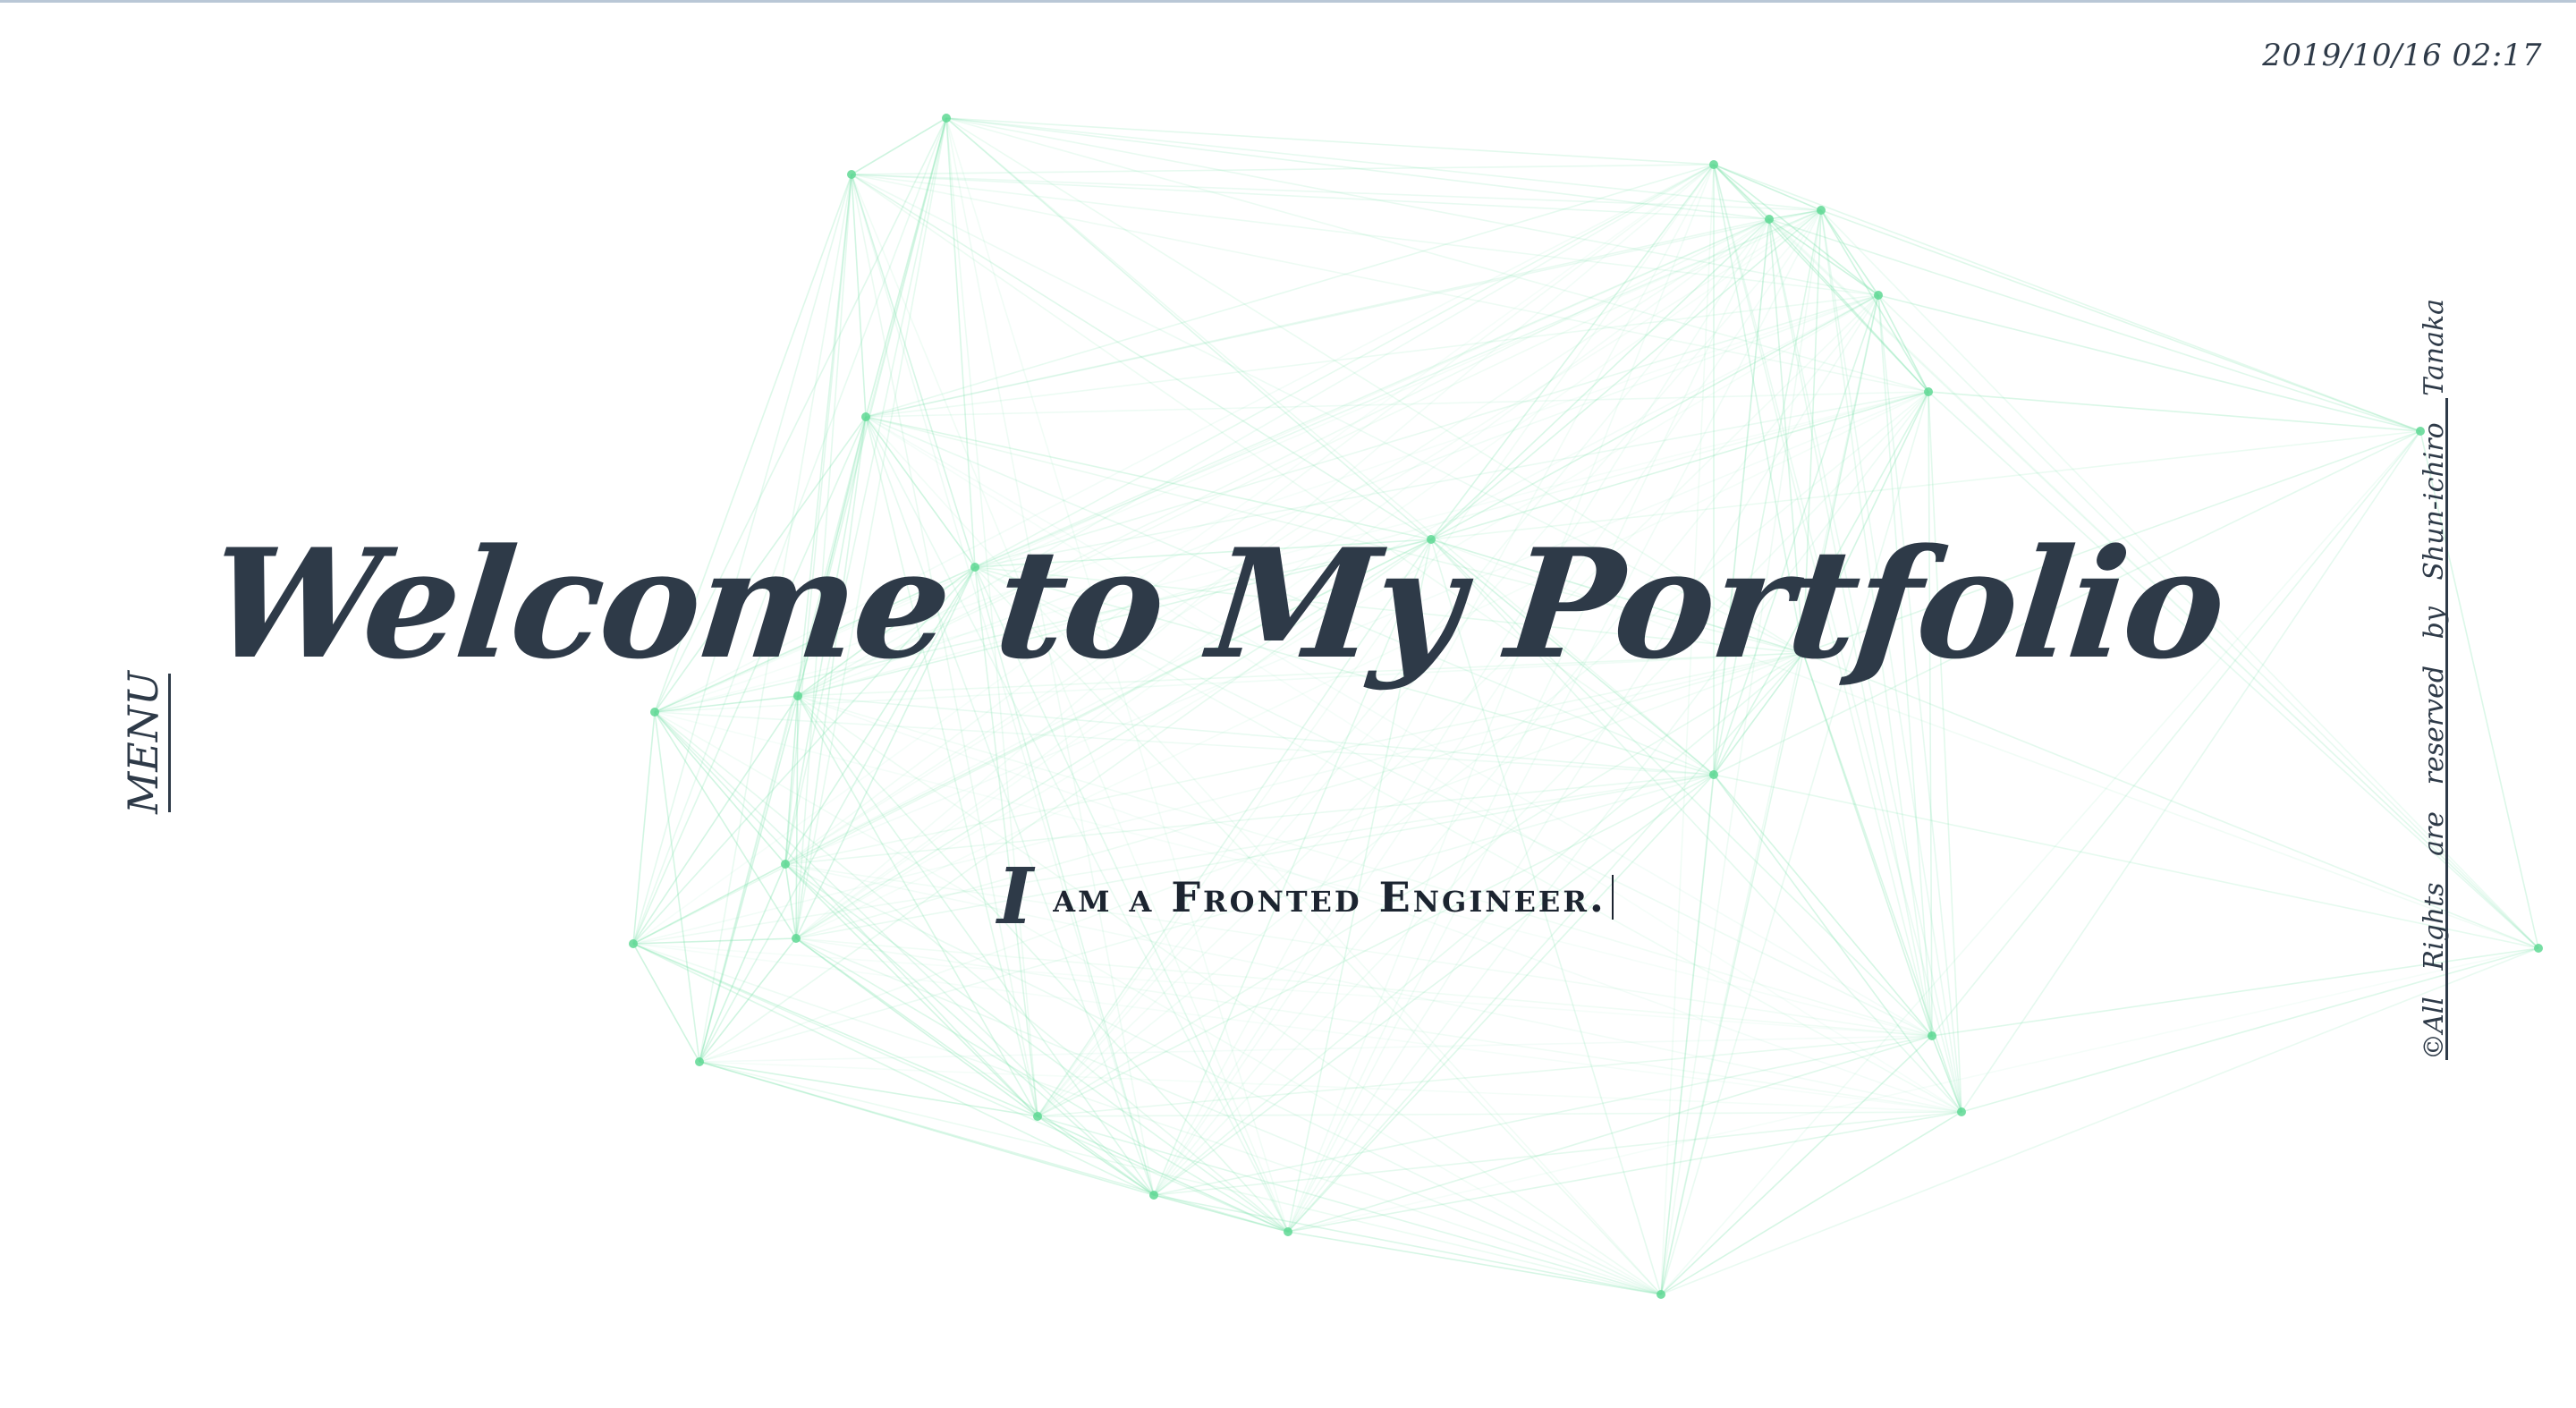 This screenshot has width=2576, height=1408. I want to click on menu-underline, so click(169, 743).